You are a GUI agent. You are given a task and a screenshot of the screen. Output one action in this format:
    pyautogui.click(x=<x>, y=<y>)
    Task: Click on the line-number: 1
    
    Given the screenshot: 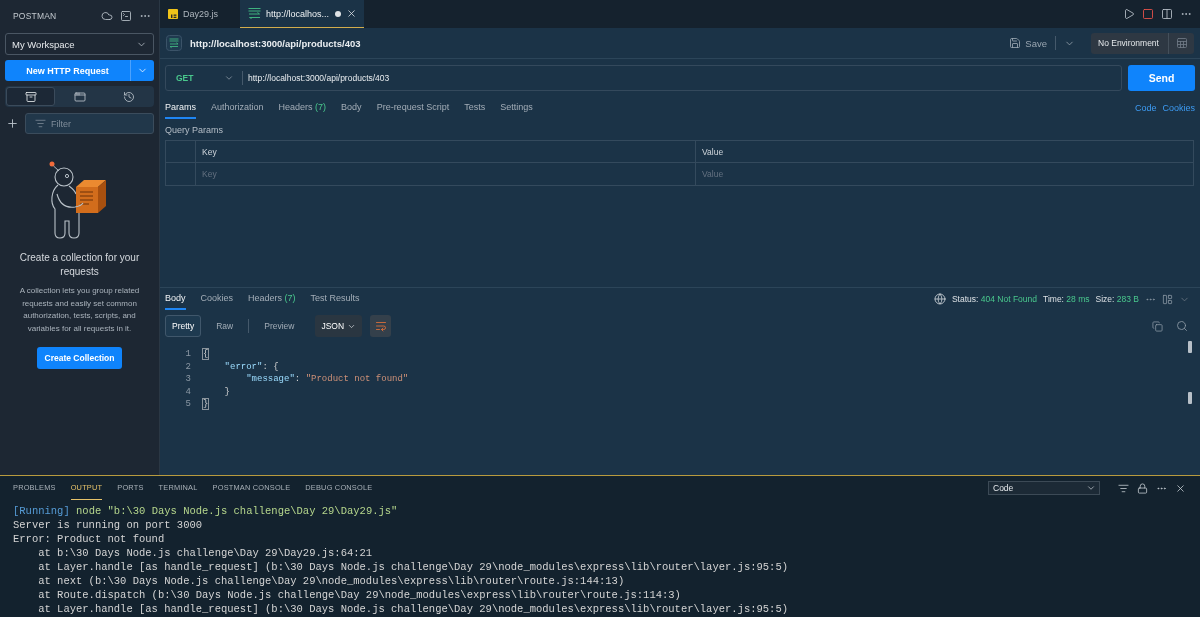 What is the action you would take?
    pyautogui.click(x=187, y=354)
    